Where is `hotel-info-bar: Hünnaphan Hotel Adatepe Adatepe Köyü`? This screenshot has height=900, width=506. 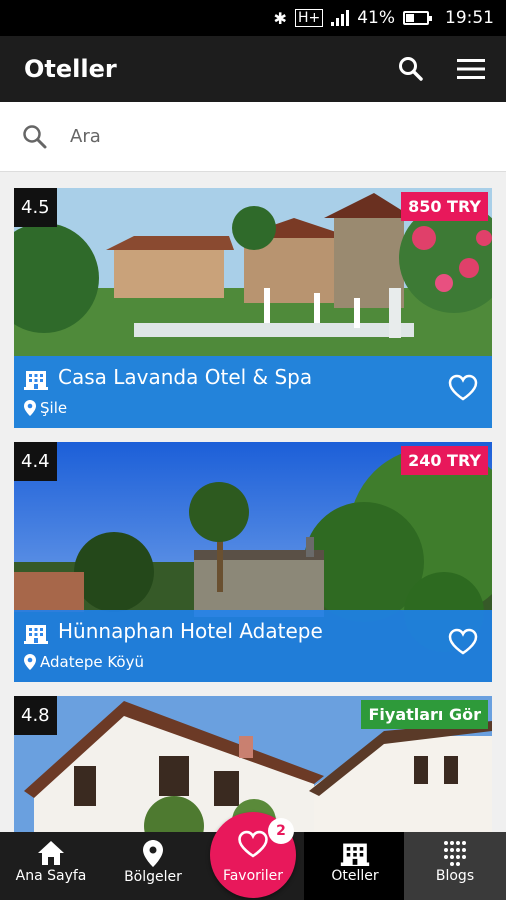 hotel-info-bar: Hünnaphan Hotel Adatepe Adatepe Köyü is located at coordinates (253, 646).